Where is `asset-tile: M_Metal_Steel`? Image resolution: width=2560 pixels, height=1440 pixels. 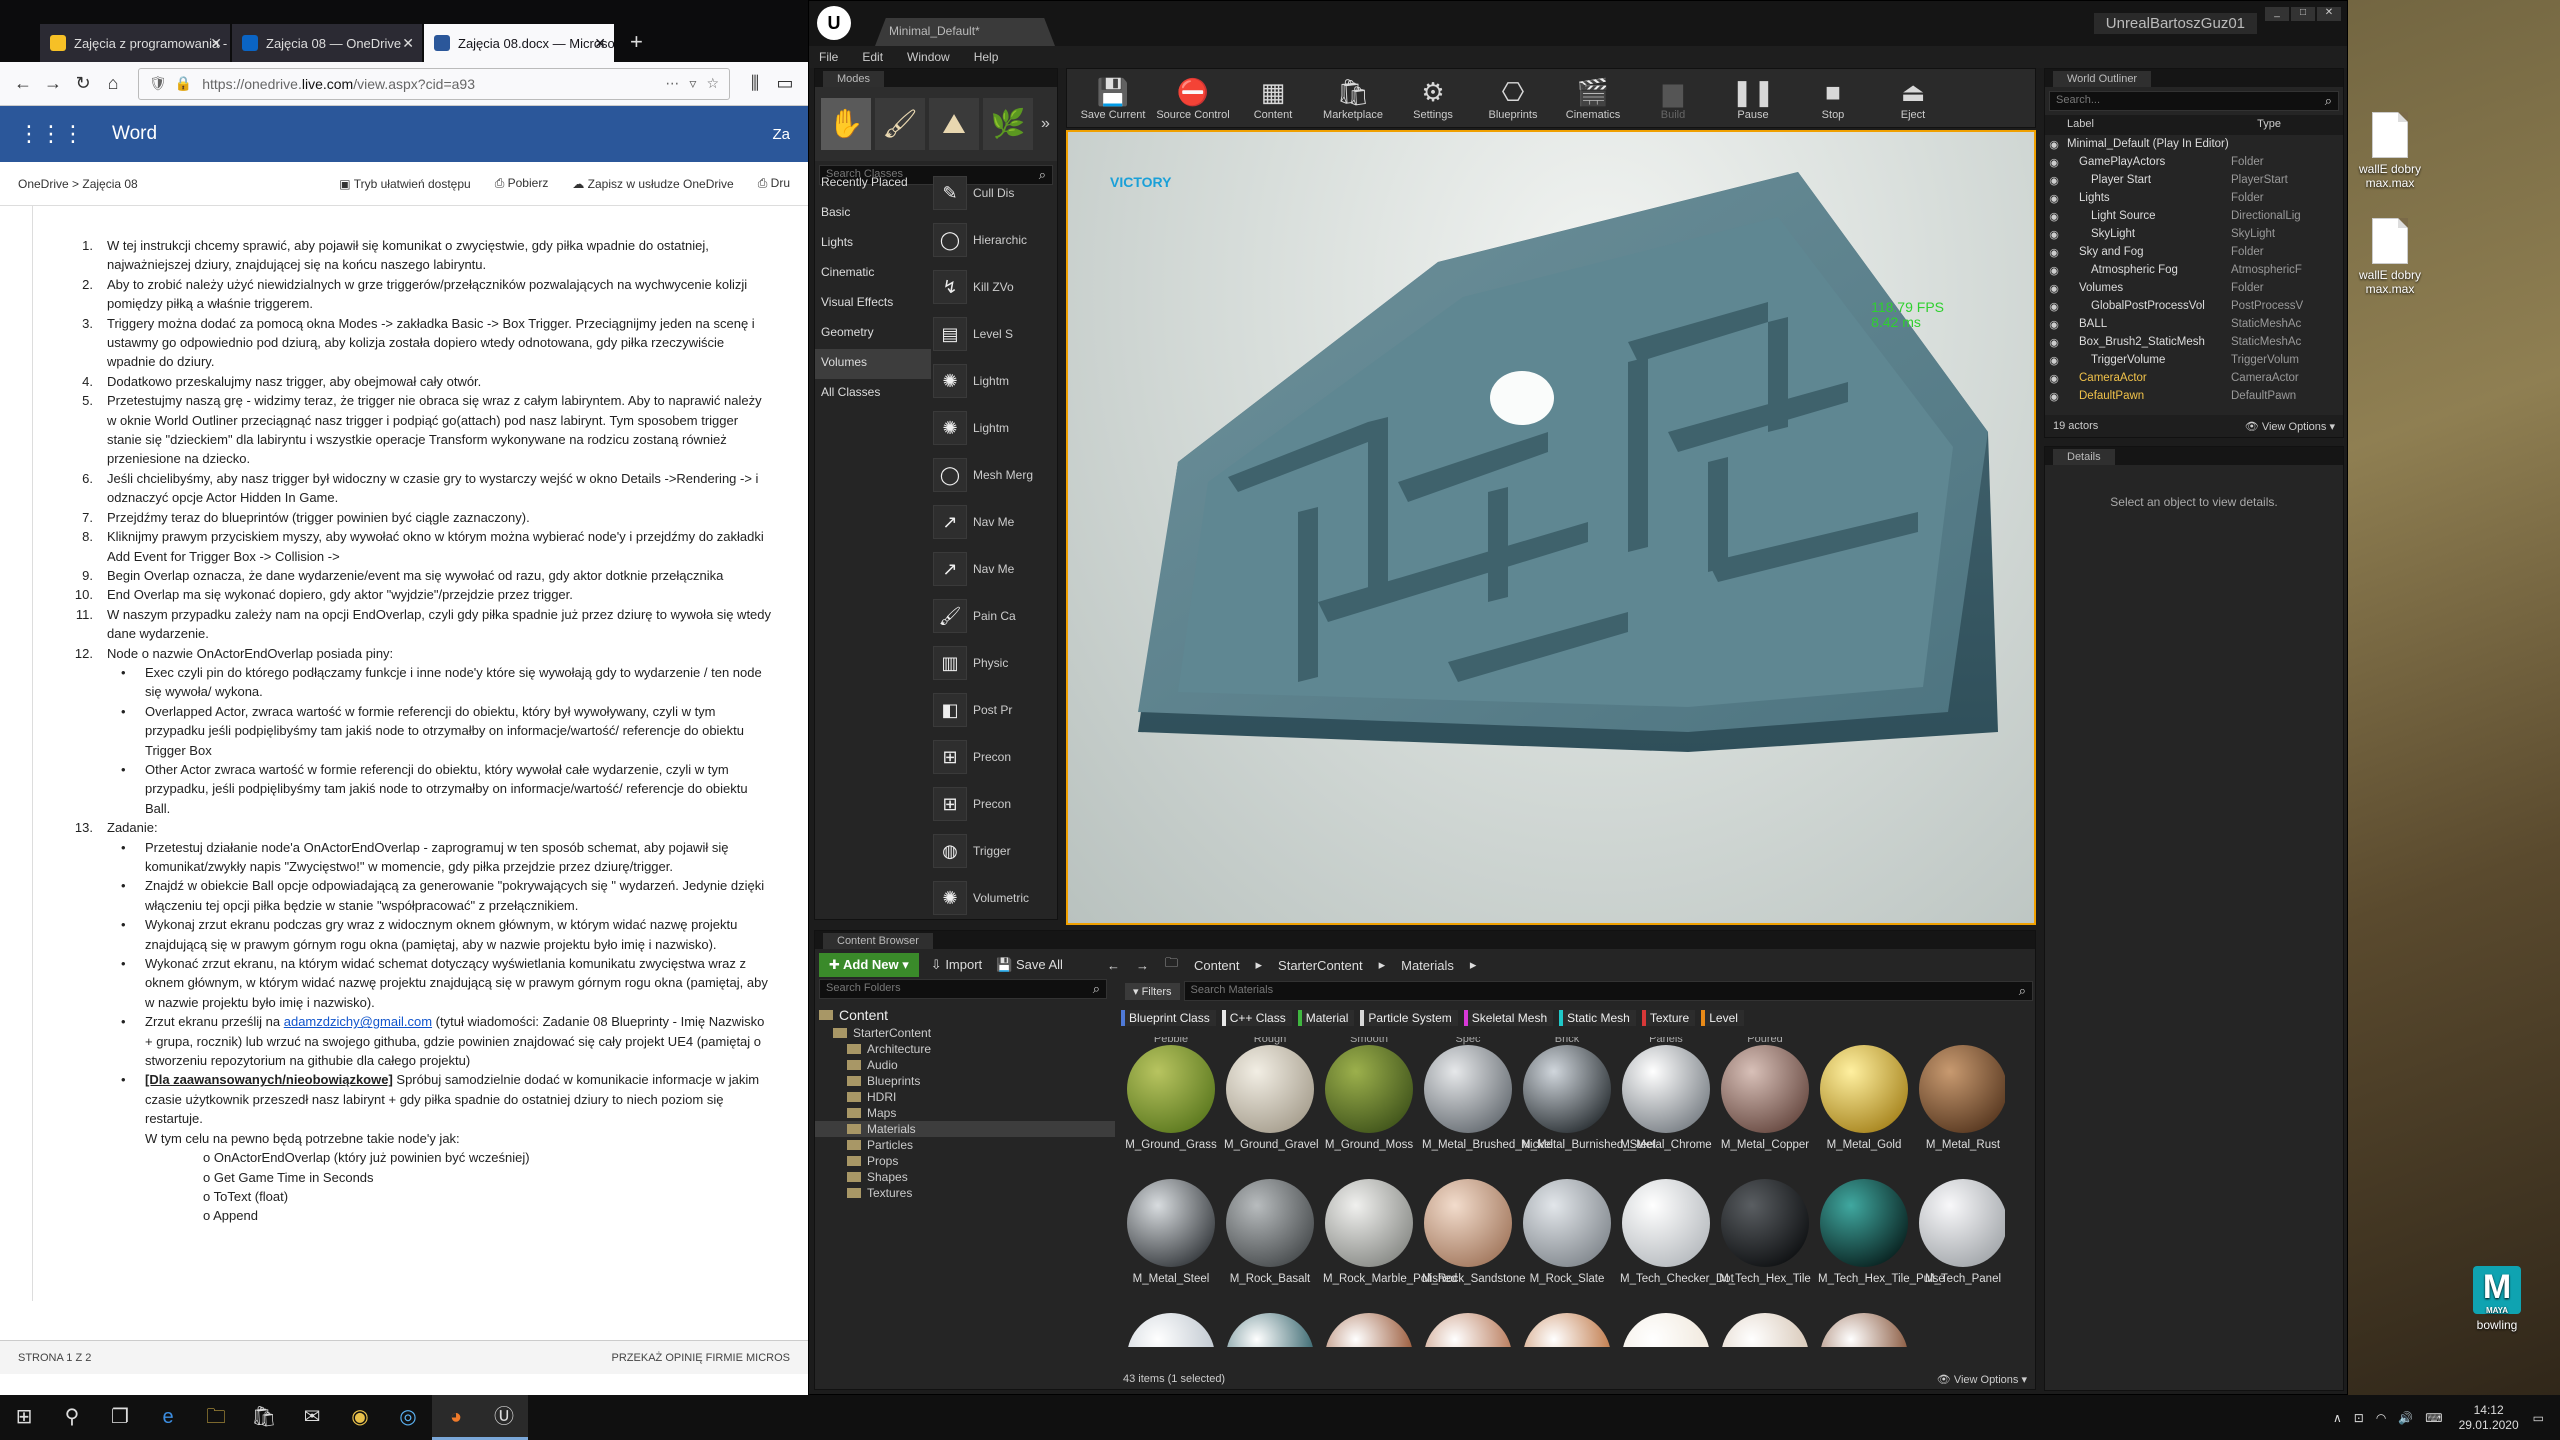 asset-tile: M_Metal_Steel is located at coordinates (1171, 1236).